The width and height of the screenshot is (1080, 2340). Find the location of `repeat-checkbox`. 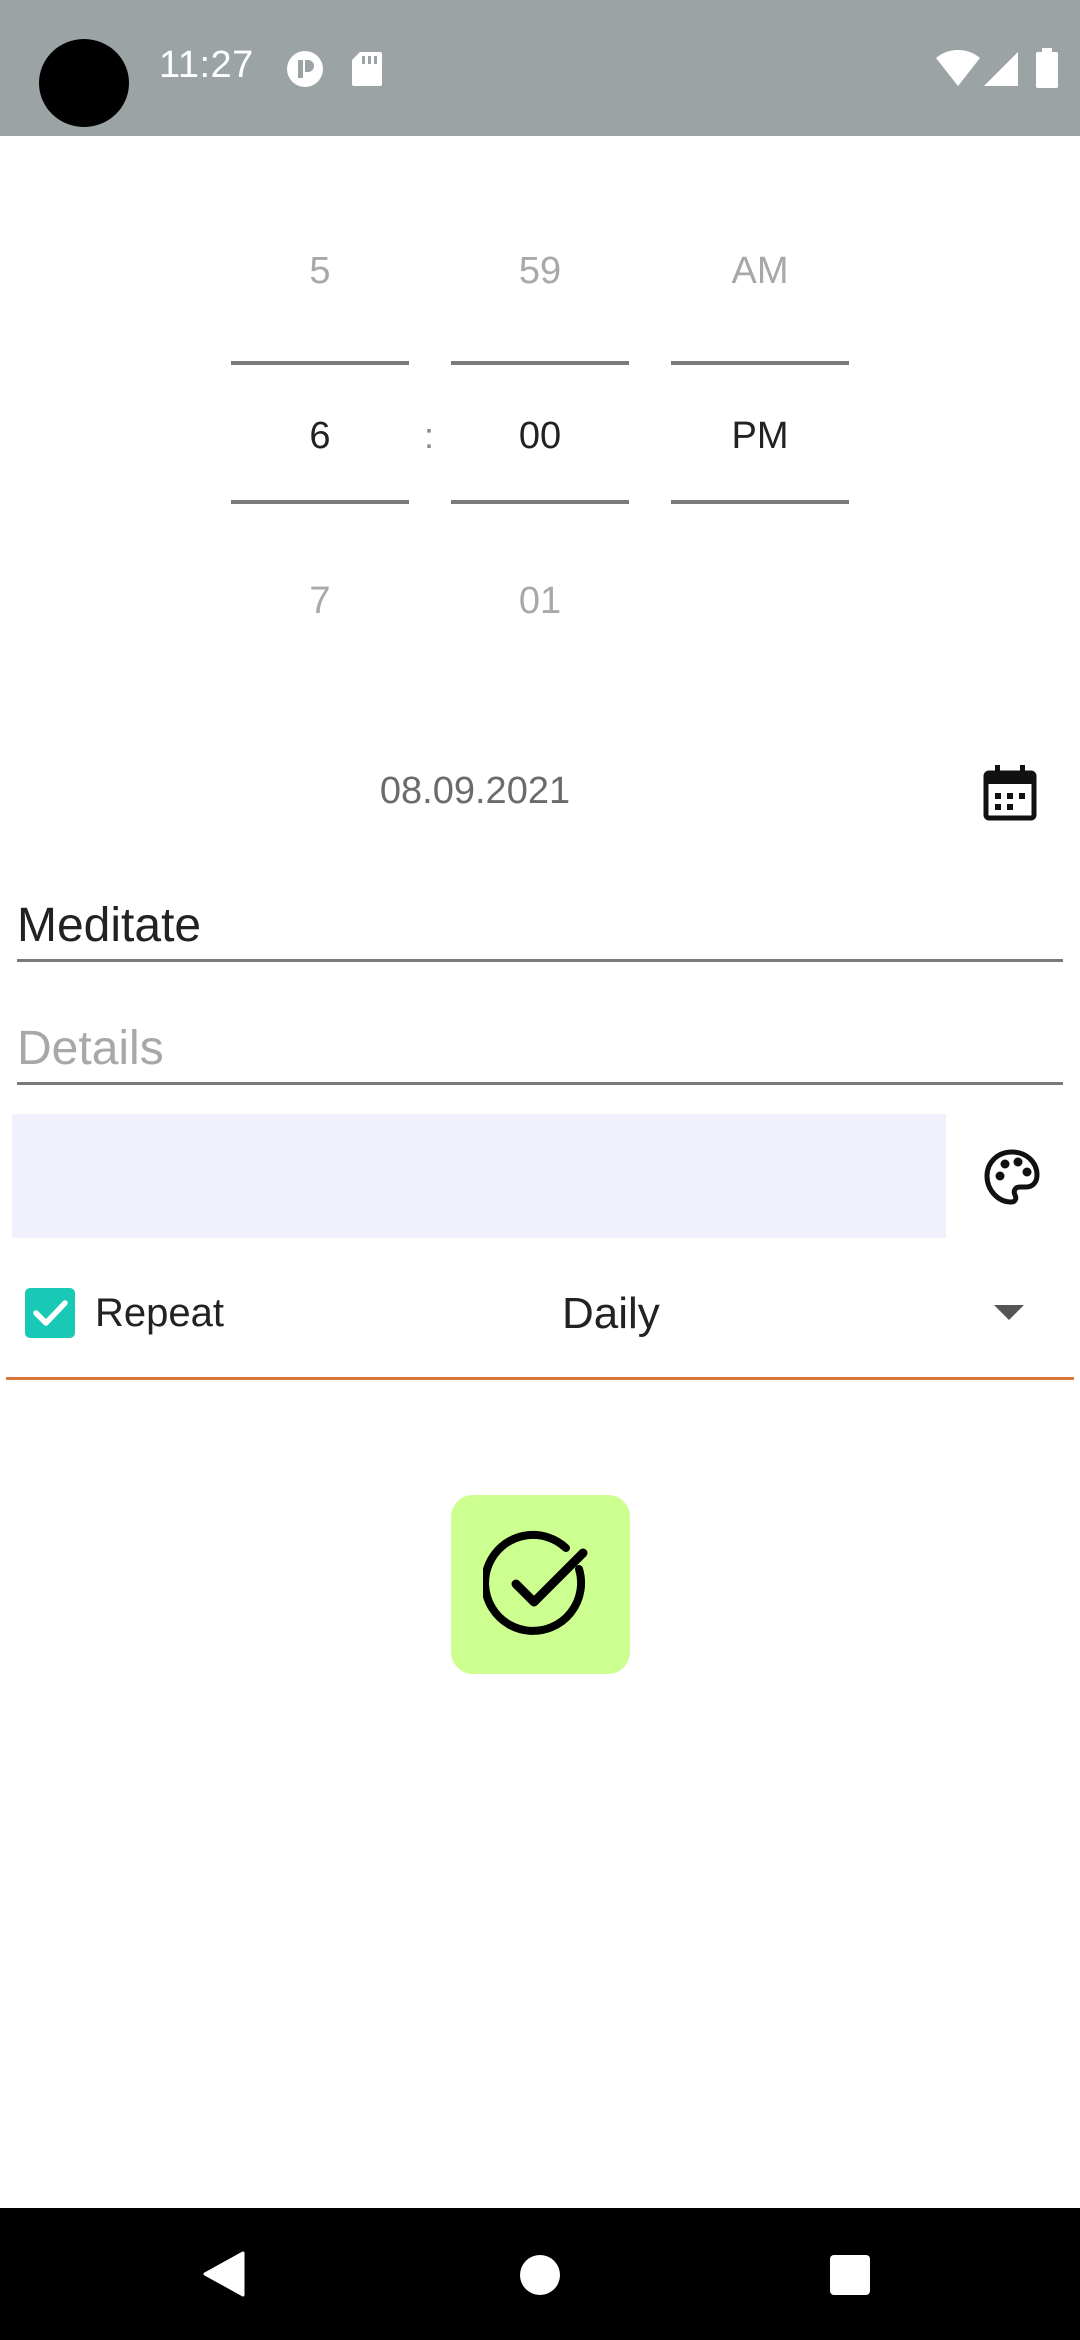

repeat-checkbox is located at coordinates (50, 1313).